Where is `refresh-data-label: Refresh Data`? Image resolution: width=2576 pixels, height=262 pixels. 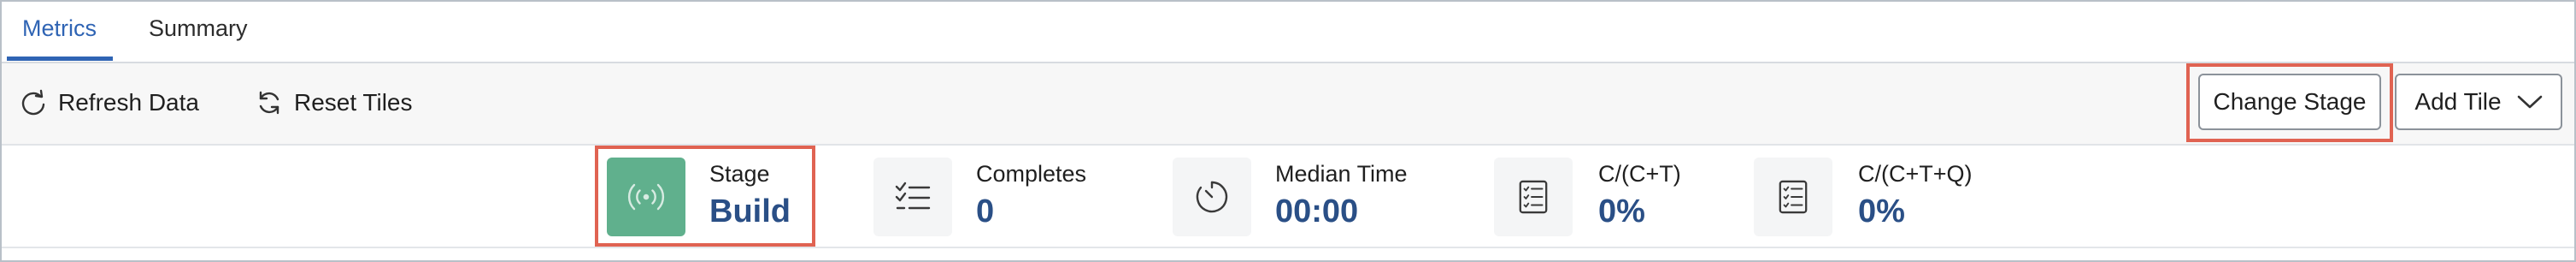 refresh-data-label: Refresh Data is located at coordinates (128, 102).